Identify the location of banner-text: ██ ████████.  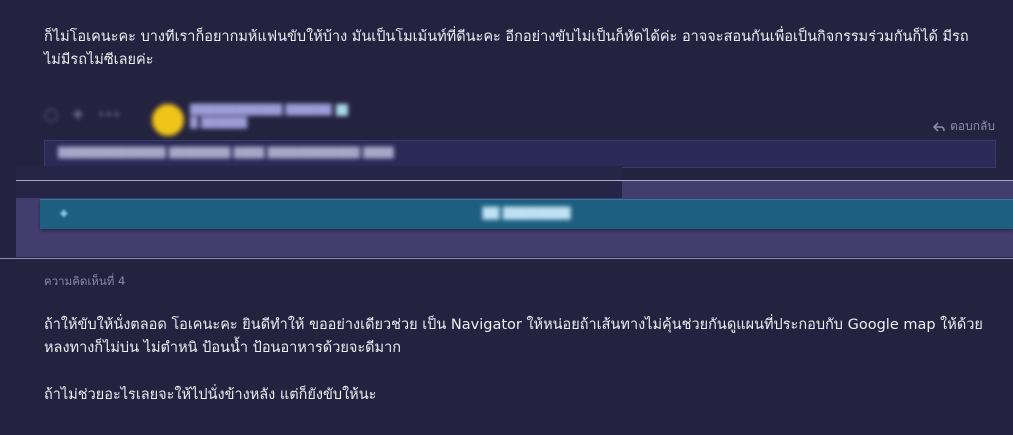
(526, 213).